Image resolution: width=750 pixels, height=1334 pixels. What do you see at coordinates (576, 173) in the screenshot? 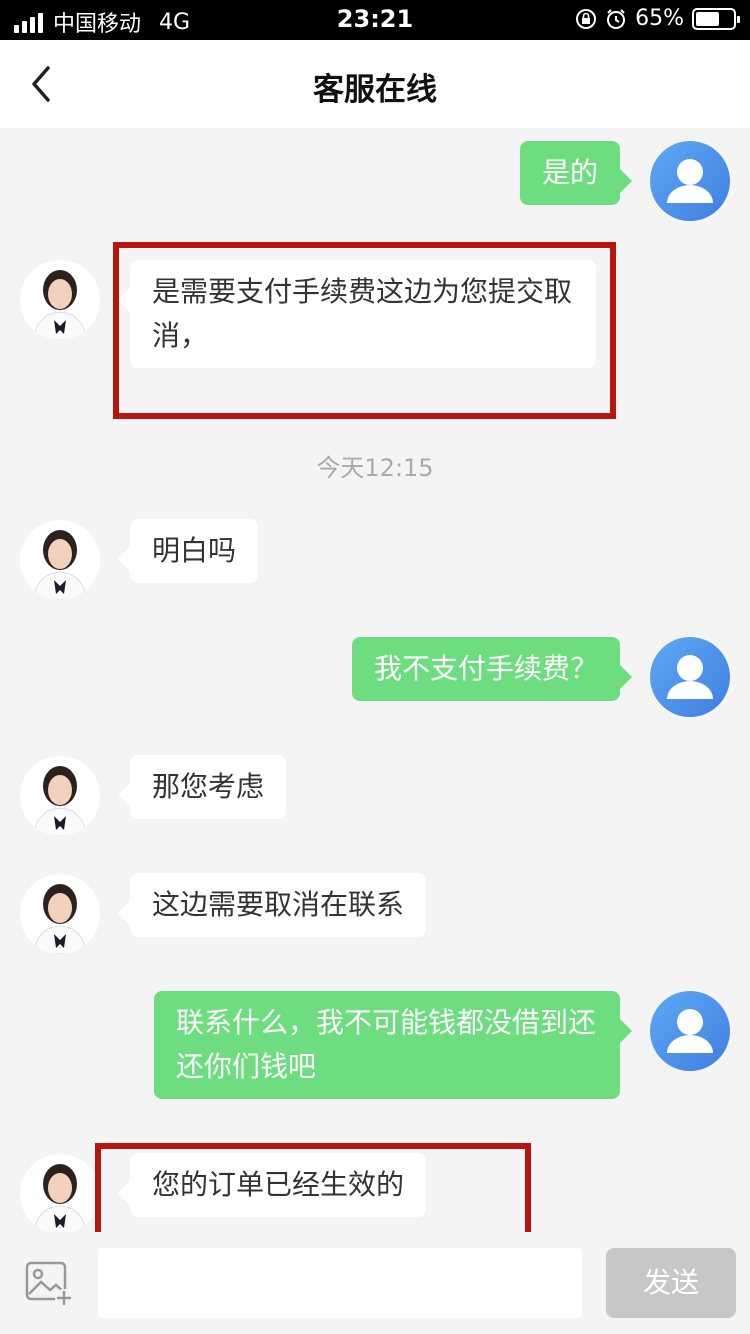
I see `message-bubble-user: 是的` at bounding box center [576, 173].